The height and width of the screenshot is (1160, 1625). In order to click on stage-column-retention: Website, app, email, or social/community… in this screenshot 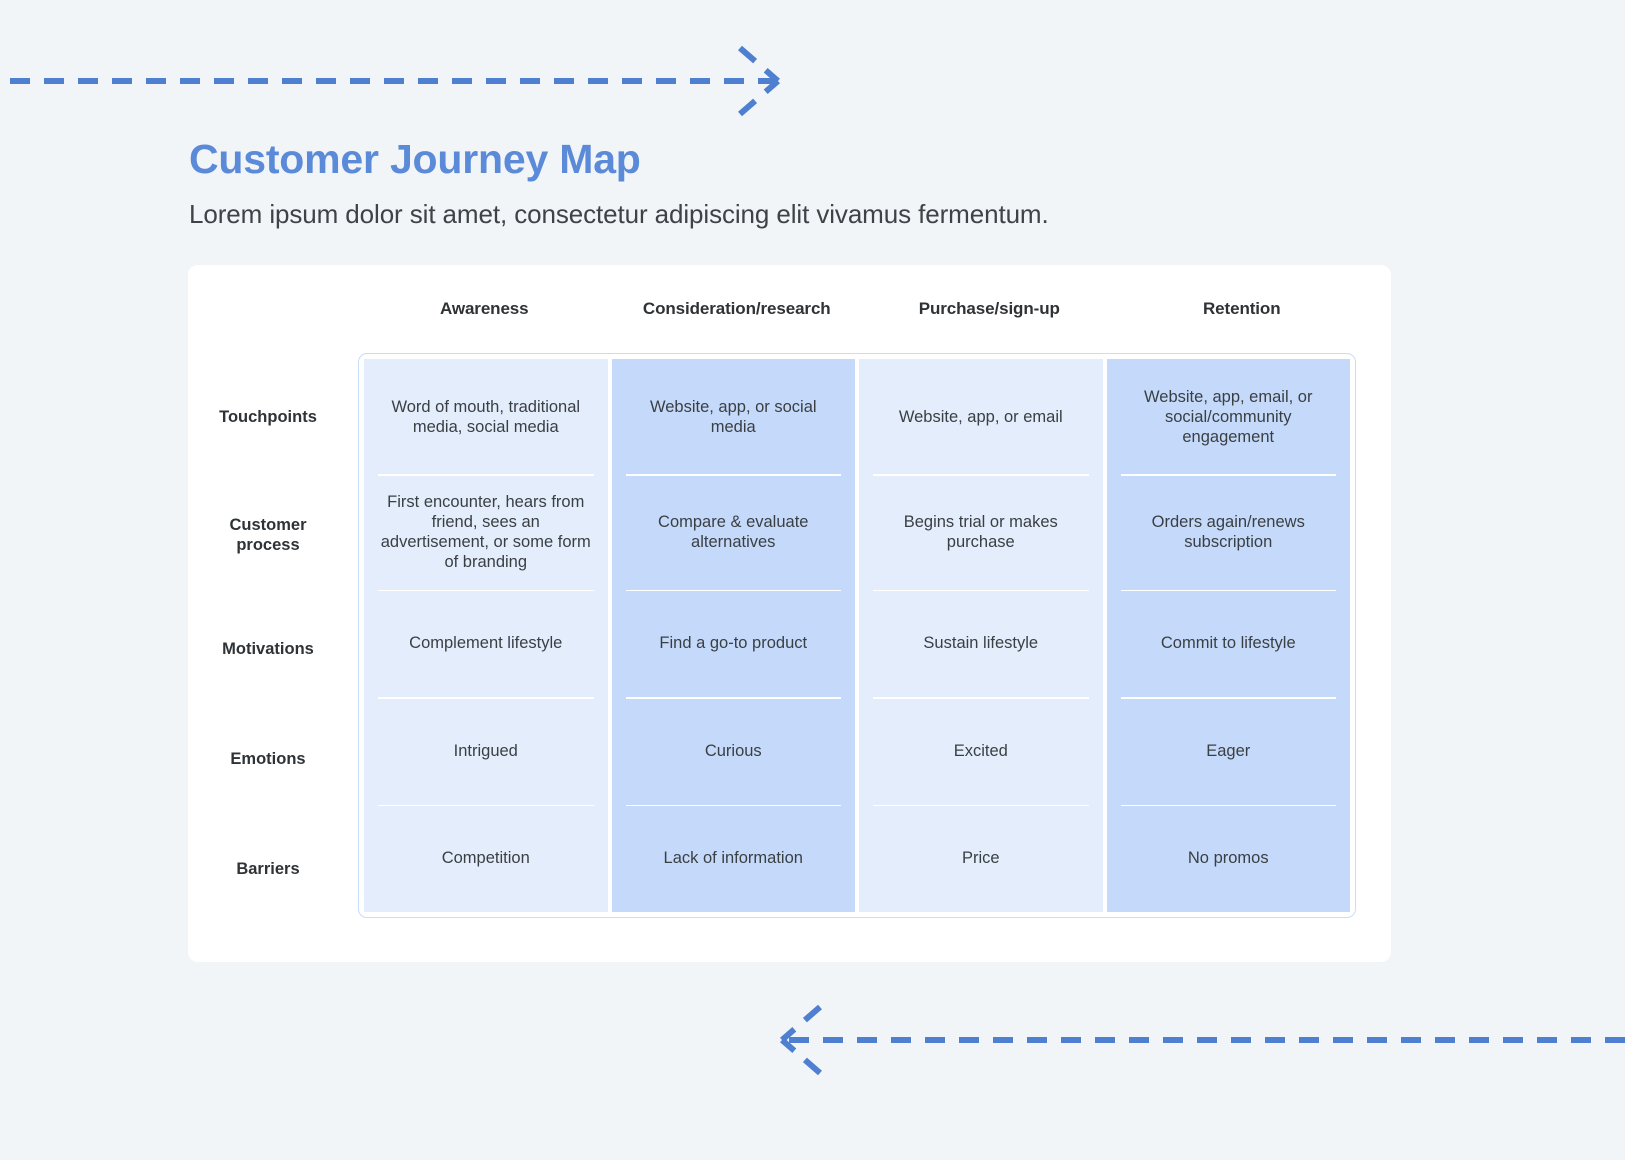, I will do `click(1228, 635)`.